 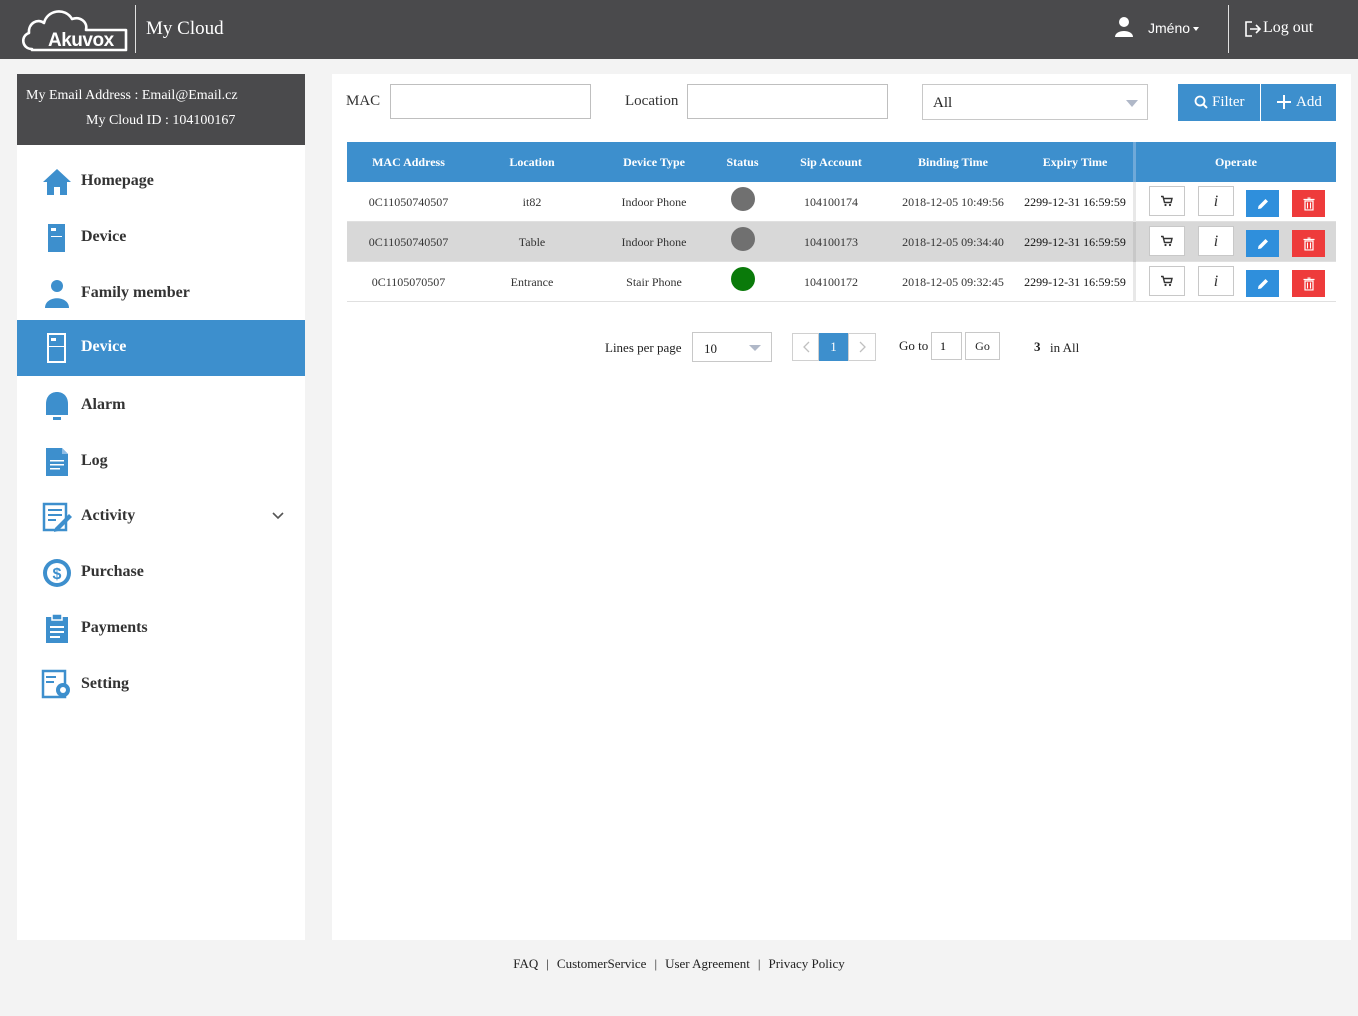 I want to click on chevron-left-icon, so click(x=806, y=347).